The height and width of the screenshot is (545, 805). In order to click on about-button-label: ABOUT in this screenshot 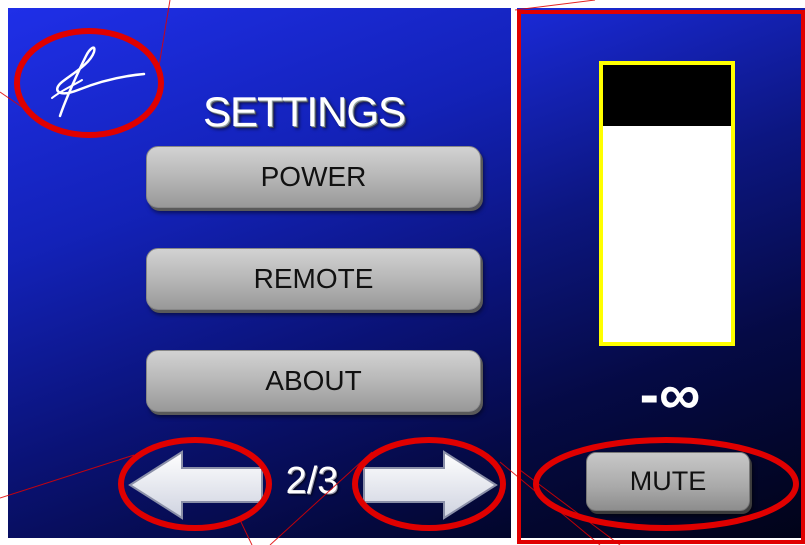, I will do `click(313, 380)`.